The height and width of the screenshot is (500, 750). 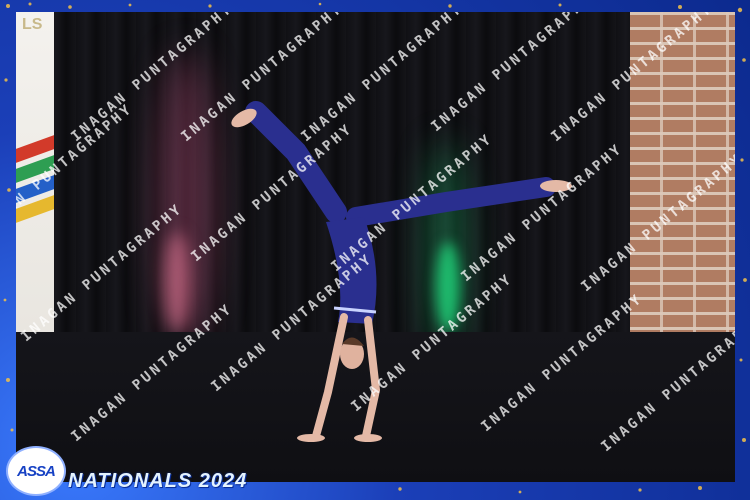 What do you see at coordinates (158, 481) in the screenshot?
I see `event-title: NATIONALS 2024` at bounding box center [158, 481].